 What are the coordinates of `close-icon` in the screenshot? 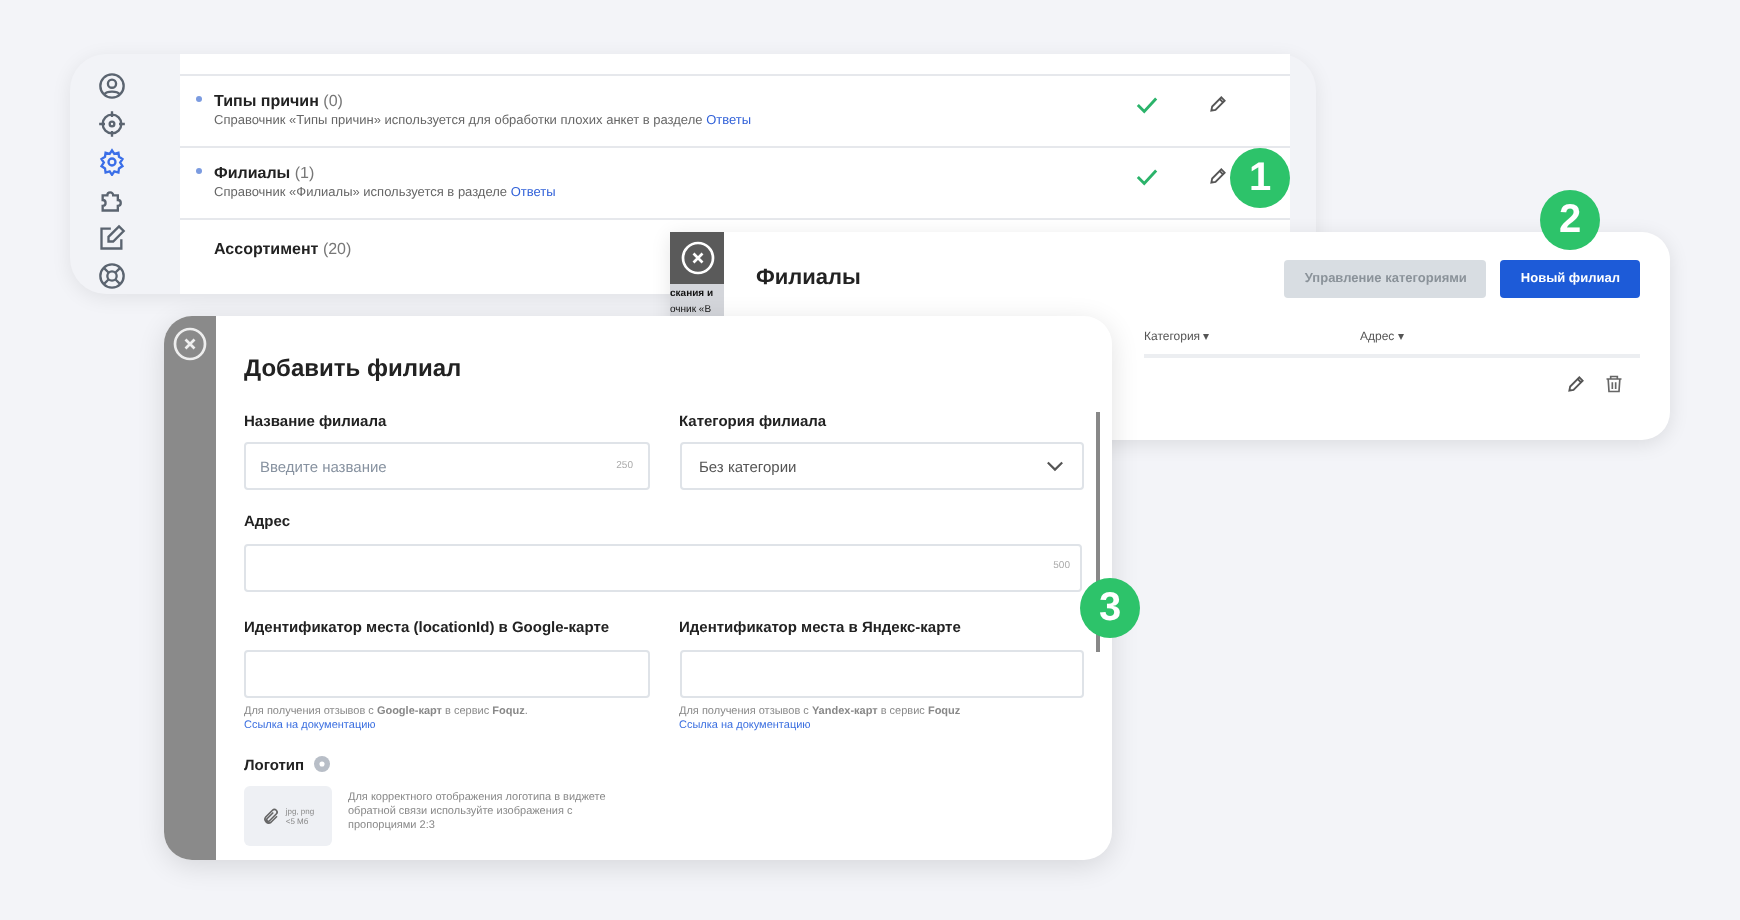 It's located at (190, 344).